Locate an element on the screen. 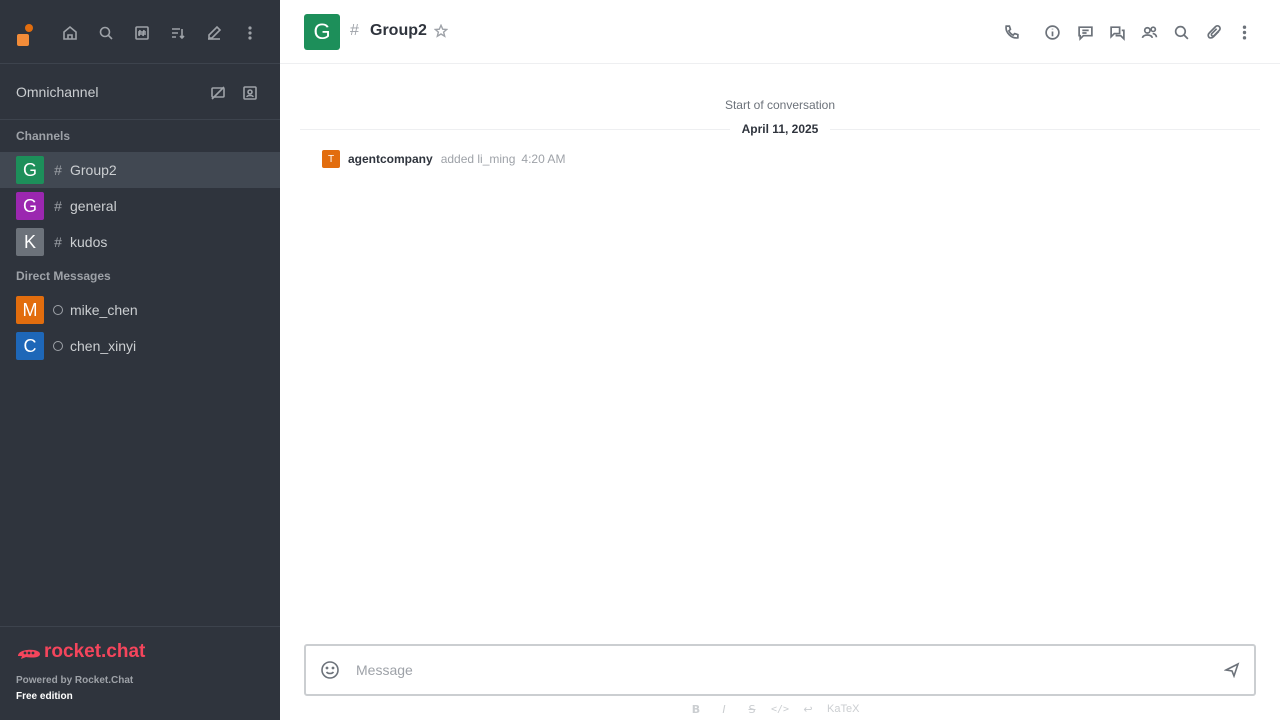  threads-icon is located at coordinates (1085, 33).